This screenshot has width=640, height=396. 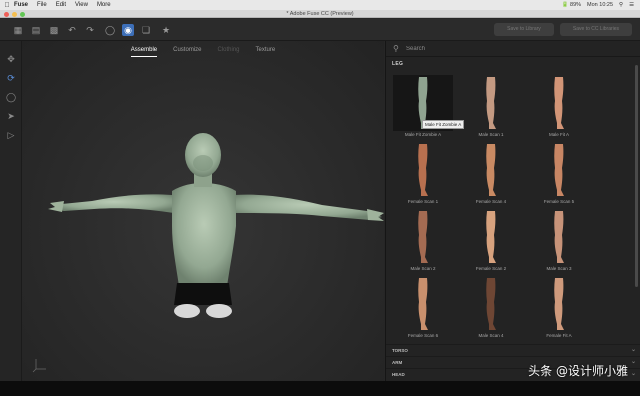 What do you see at coordinates (423, 268) in the screenshot?
I see `leg-item-label: Male Scan 2` at bounding box center [423, 268].